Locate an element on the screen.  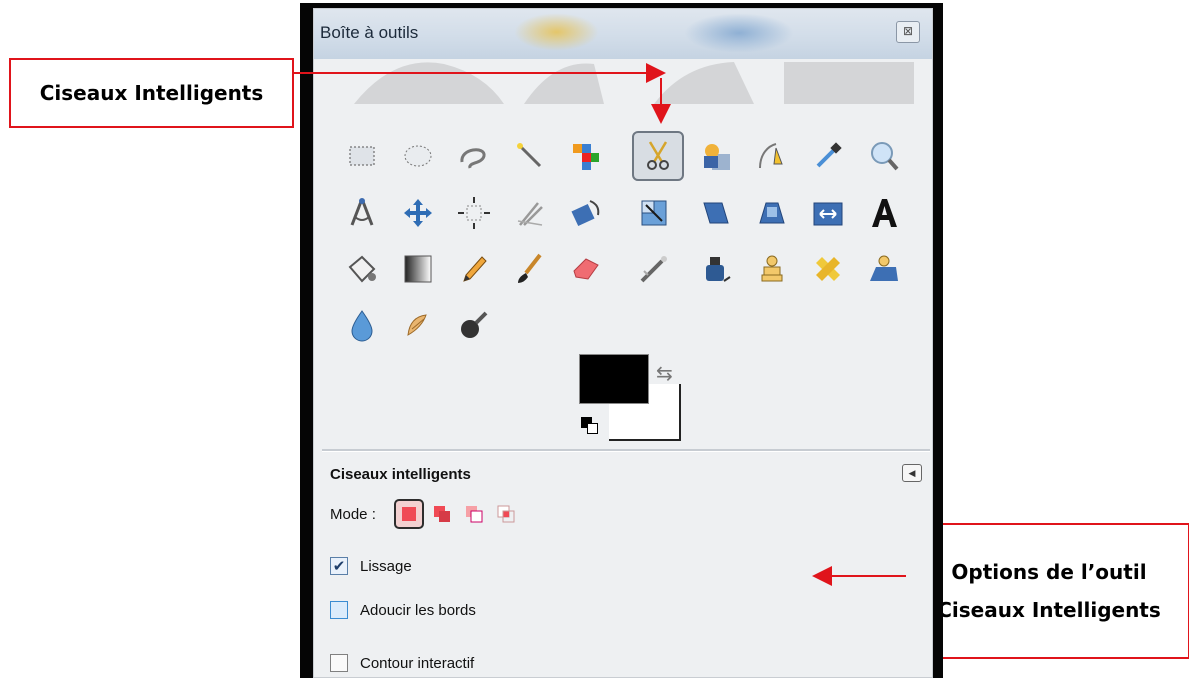
heal-icon is located at coordinates (828, 269).